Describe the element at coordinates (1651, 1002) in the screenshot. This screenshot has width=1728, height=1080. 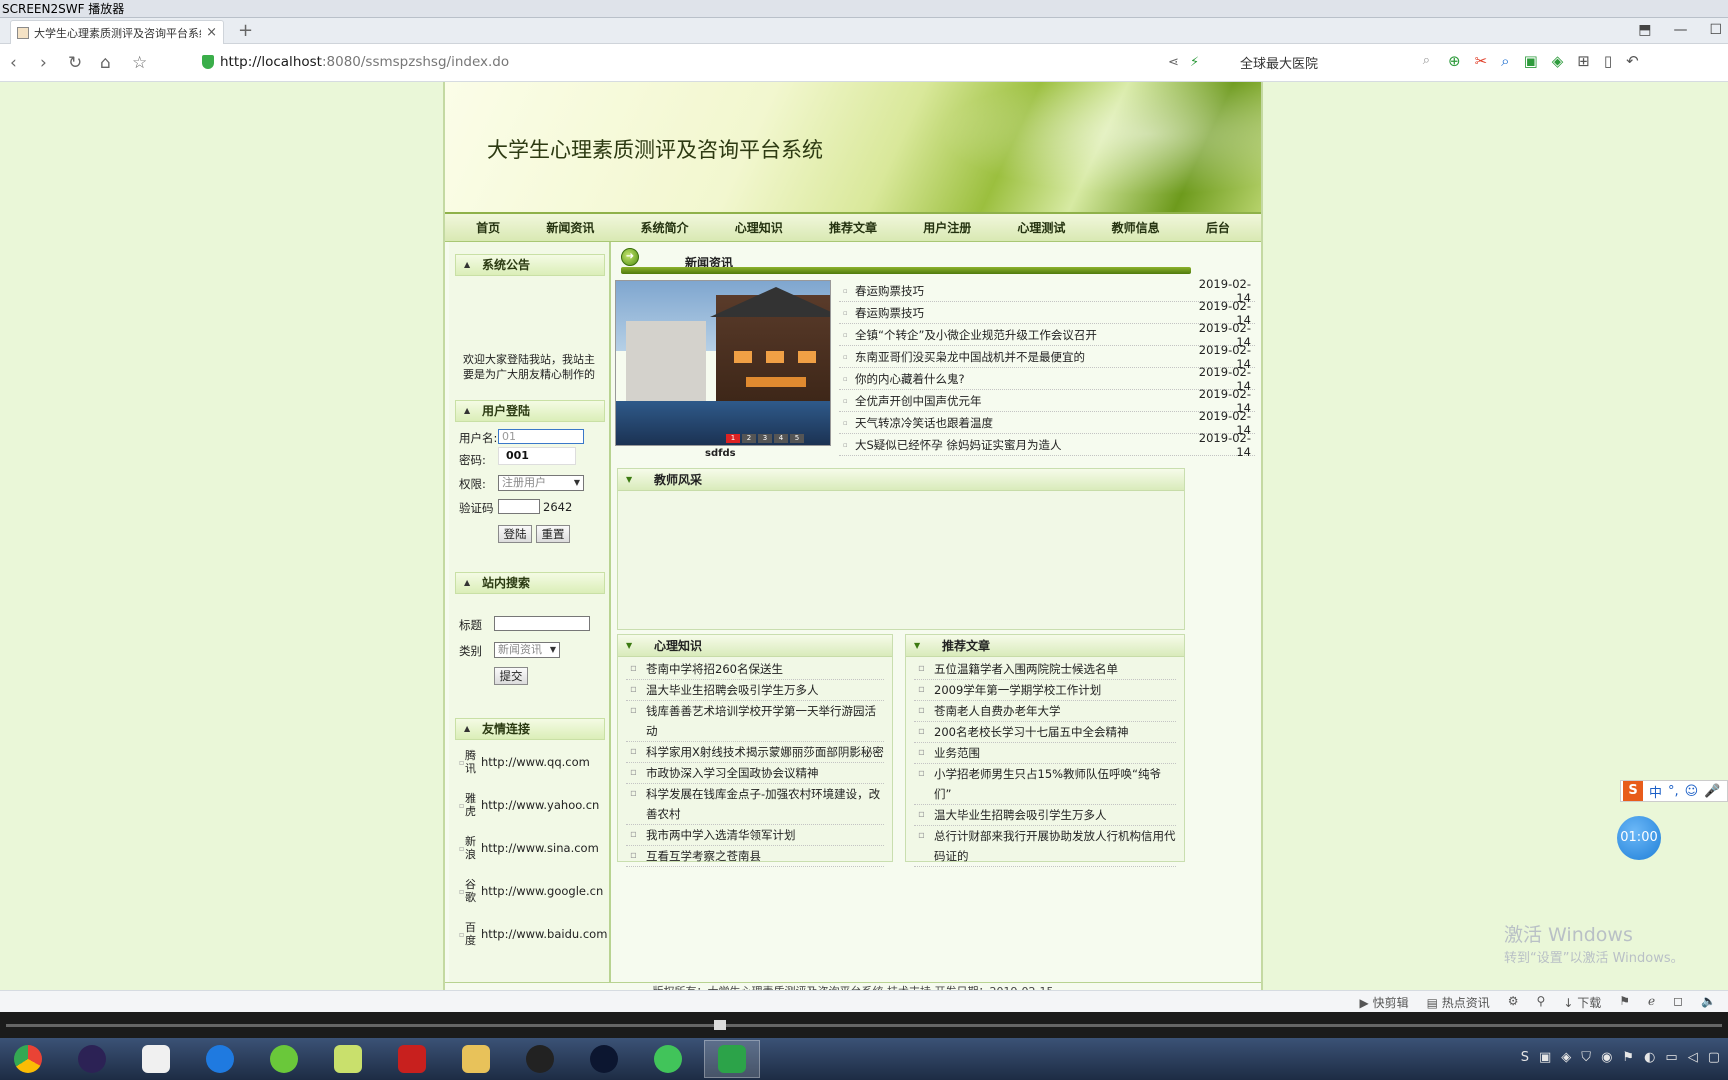
I see `ie-icon: ℯ` at that location.